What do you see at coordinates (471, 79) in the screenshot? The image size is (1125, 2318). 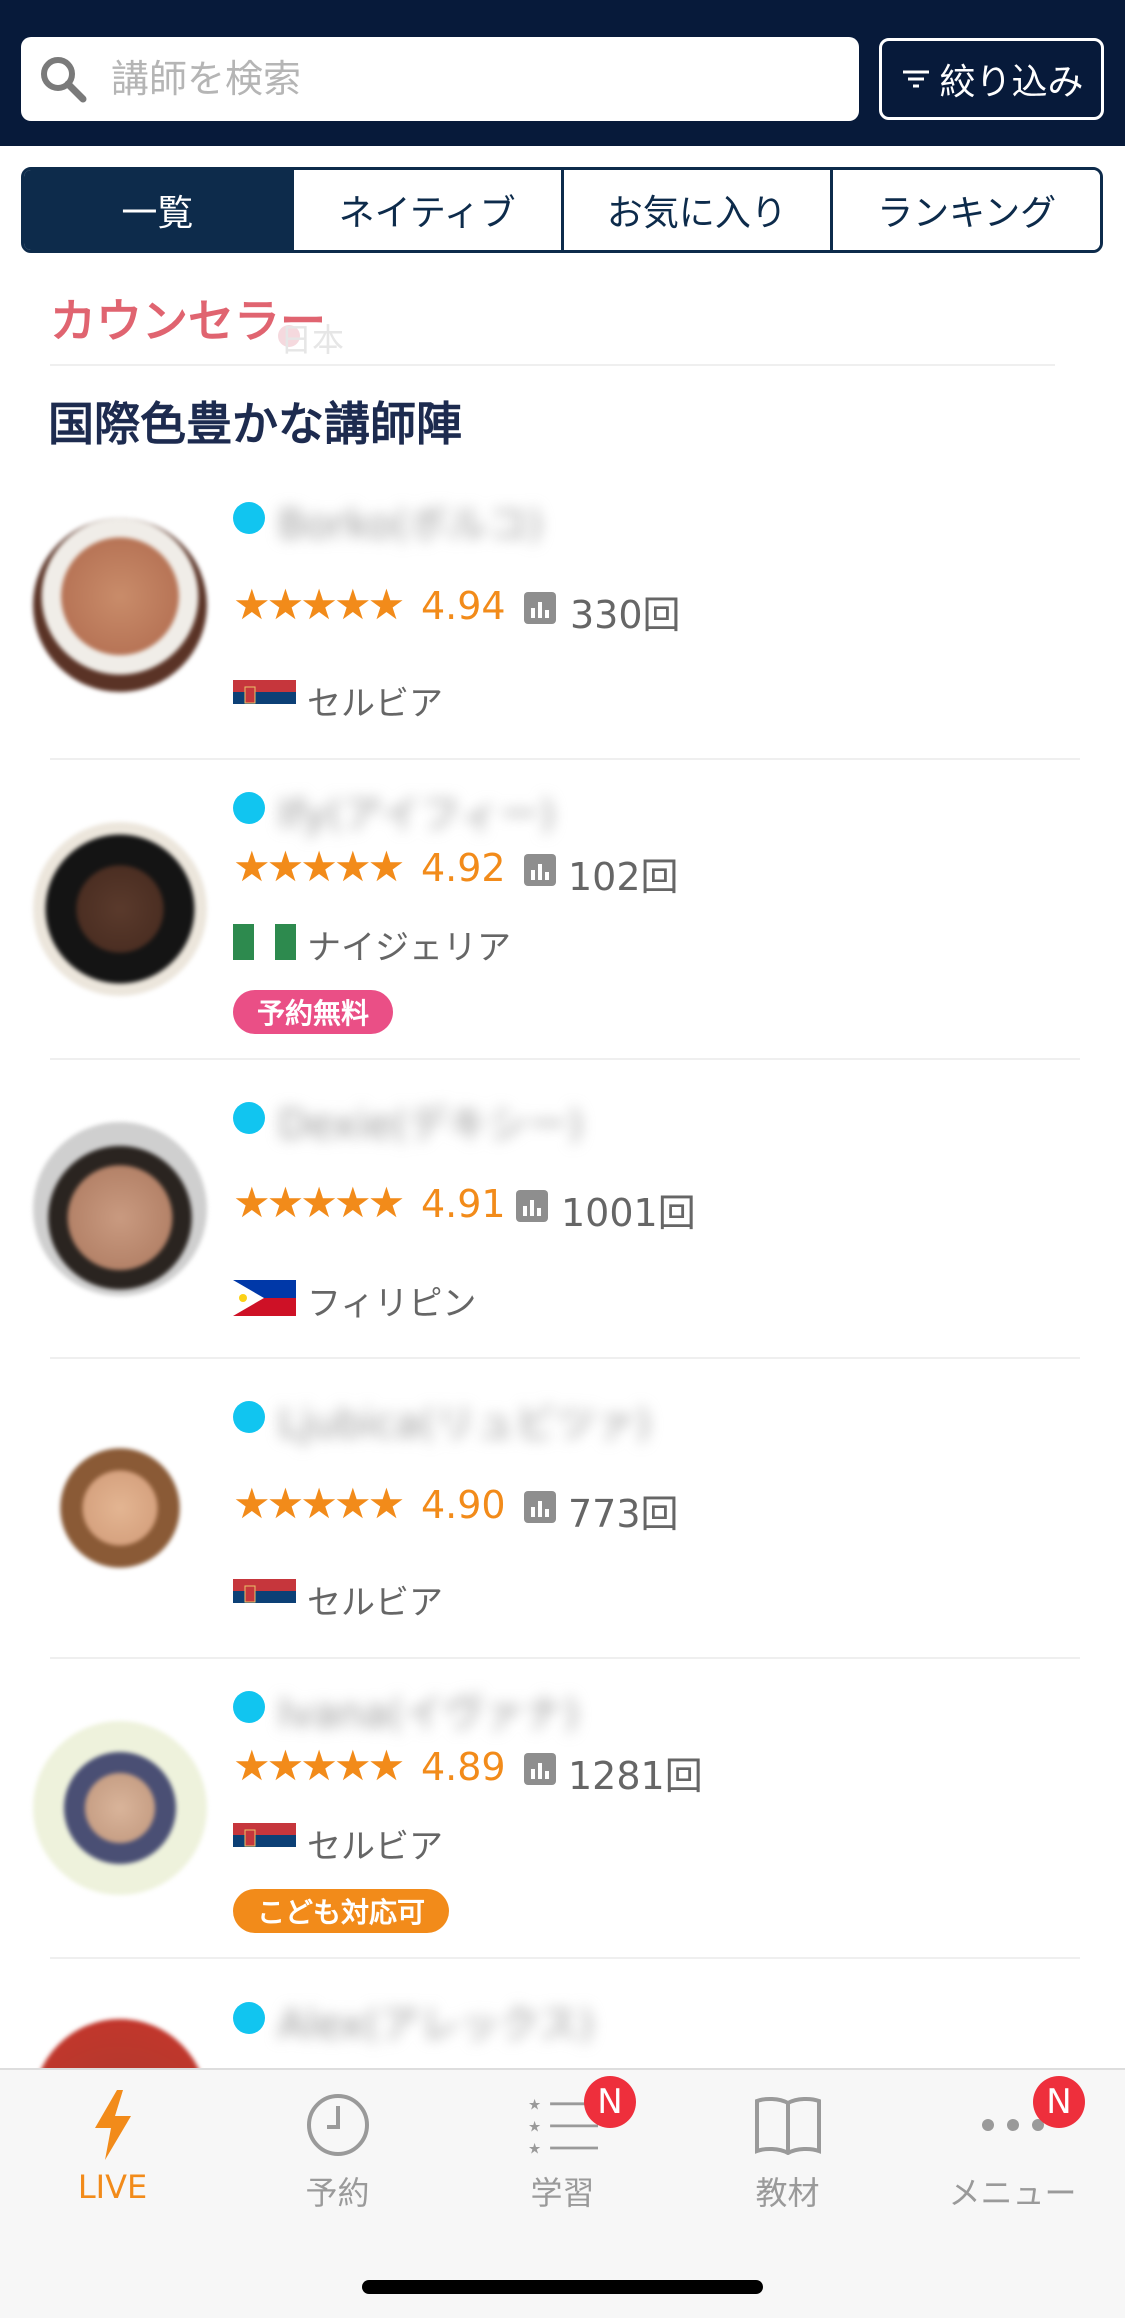 I see `search-input` at bounding box center [471, 79].